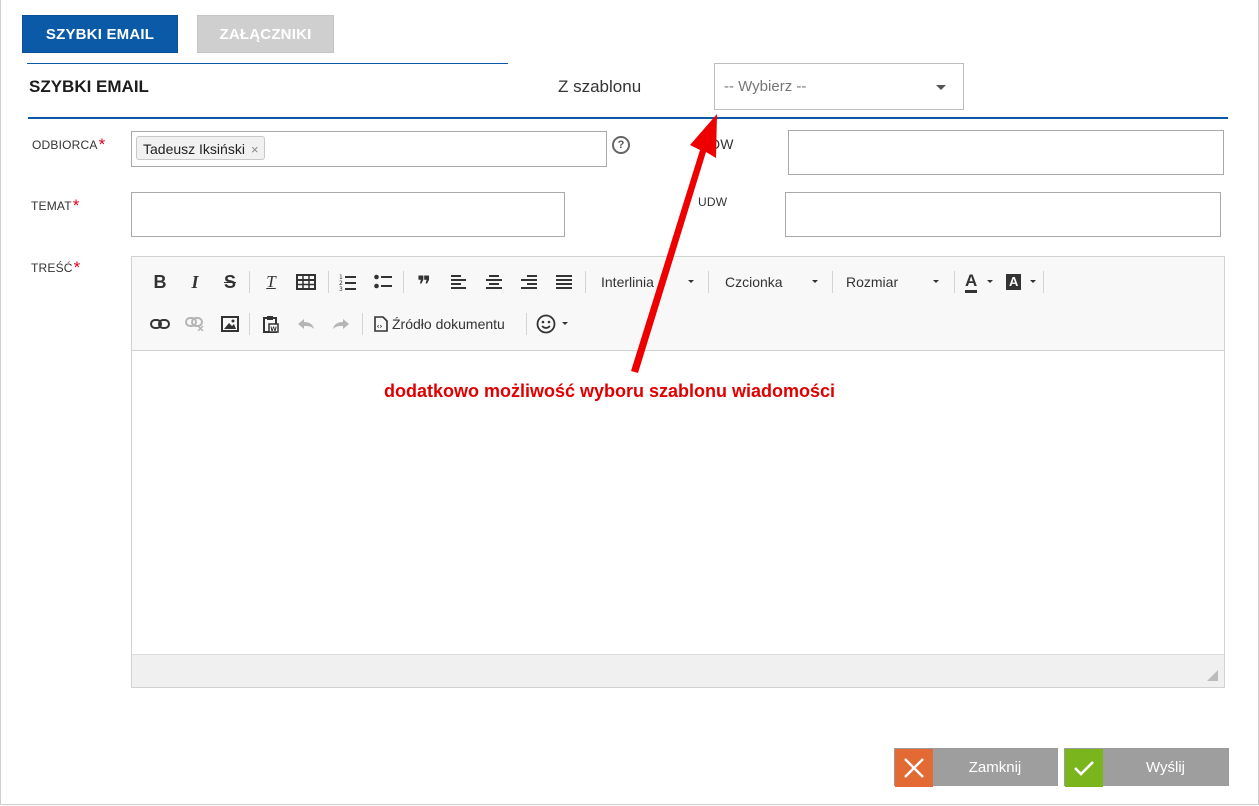  Describe the element at coordinates (51, 206) in the screenshot. I see `subject-label-text: TEMAT` at that location.